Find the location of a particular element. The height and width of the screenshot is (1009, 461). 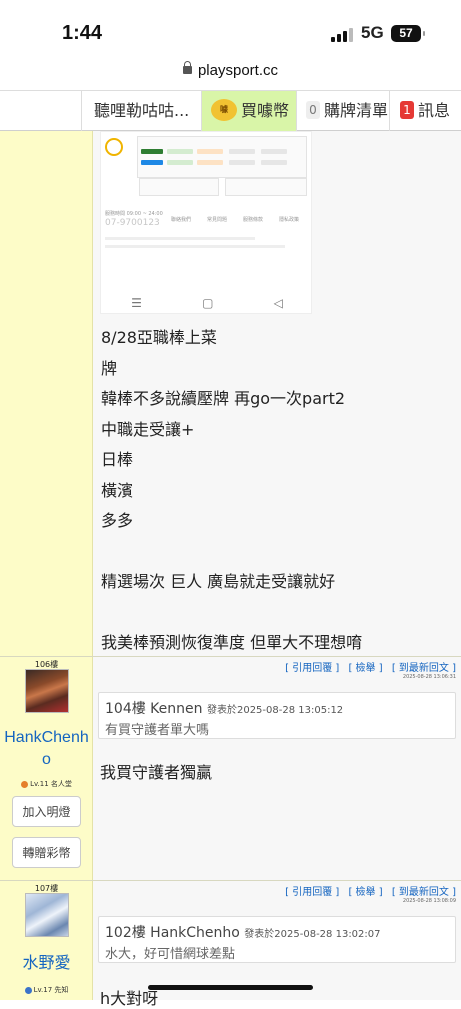

username: HankChenho is located at coordinates (46, 749).